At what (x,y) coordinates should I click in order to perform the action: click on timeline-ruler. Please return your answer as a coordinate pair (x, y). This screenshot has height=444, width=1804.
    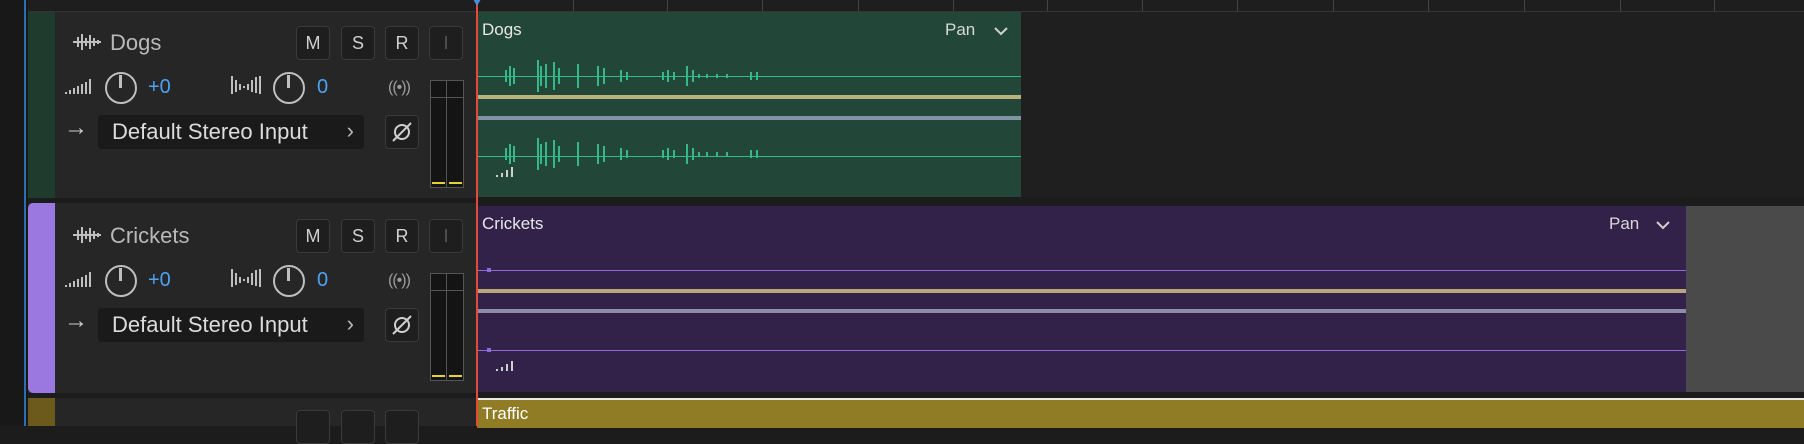
    Looking at the image, I should click on (902, 6).